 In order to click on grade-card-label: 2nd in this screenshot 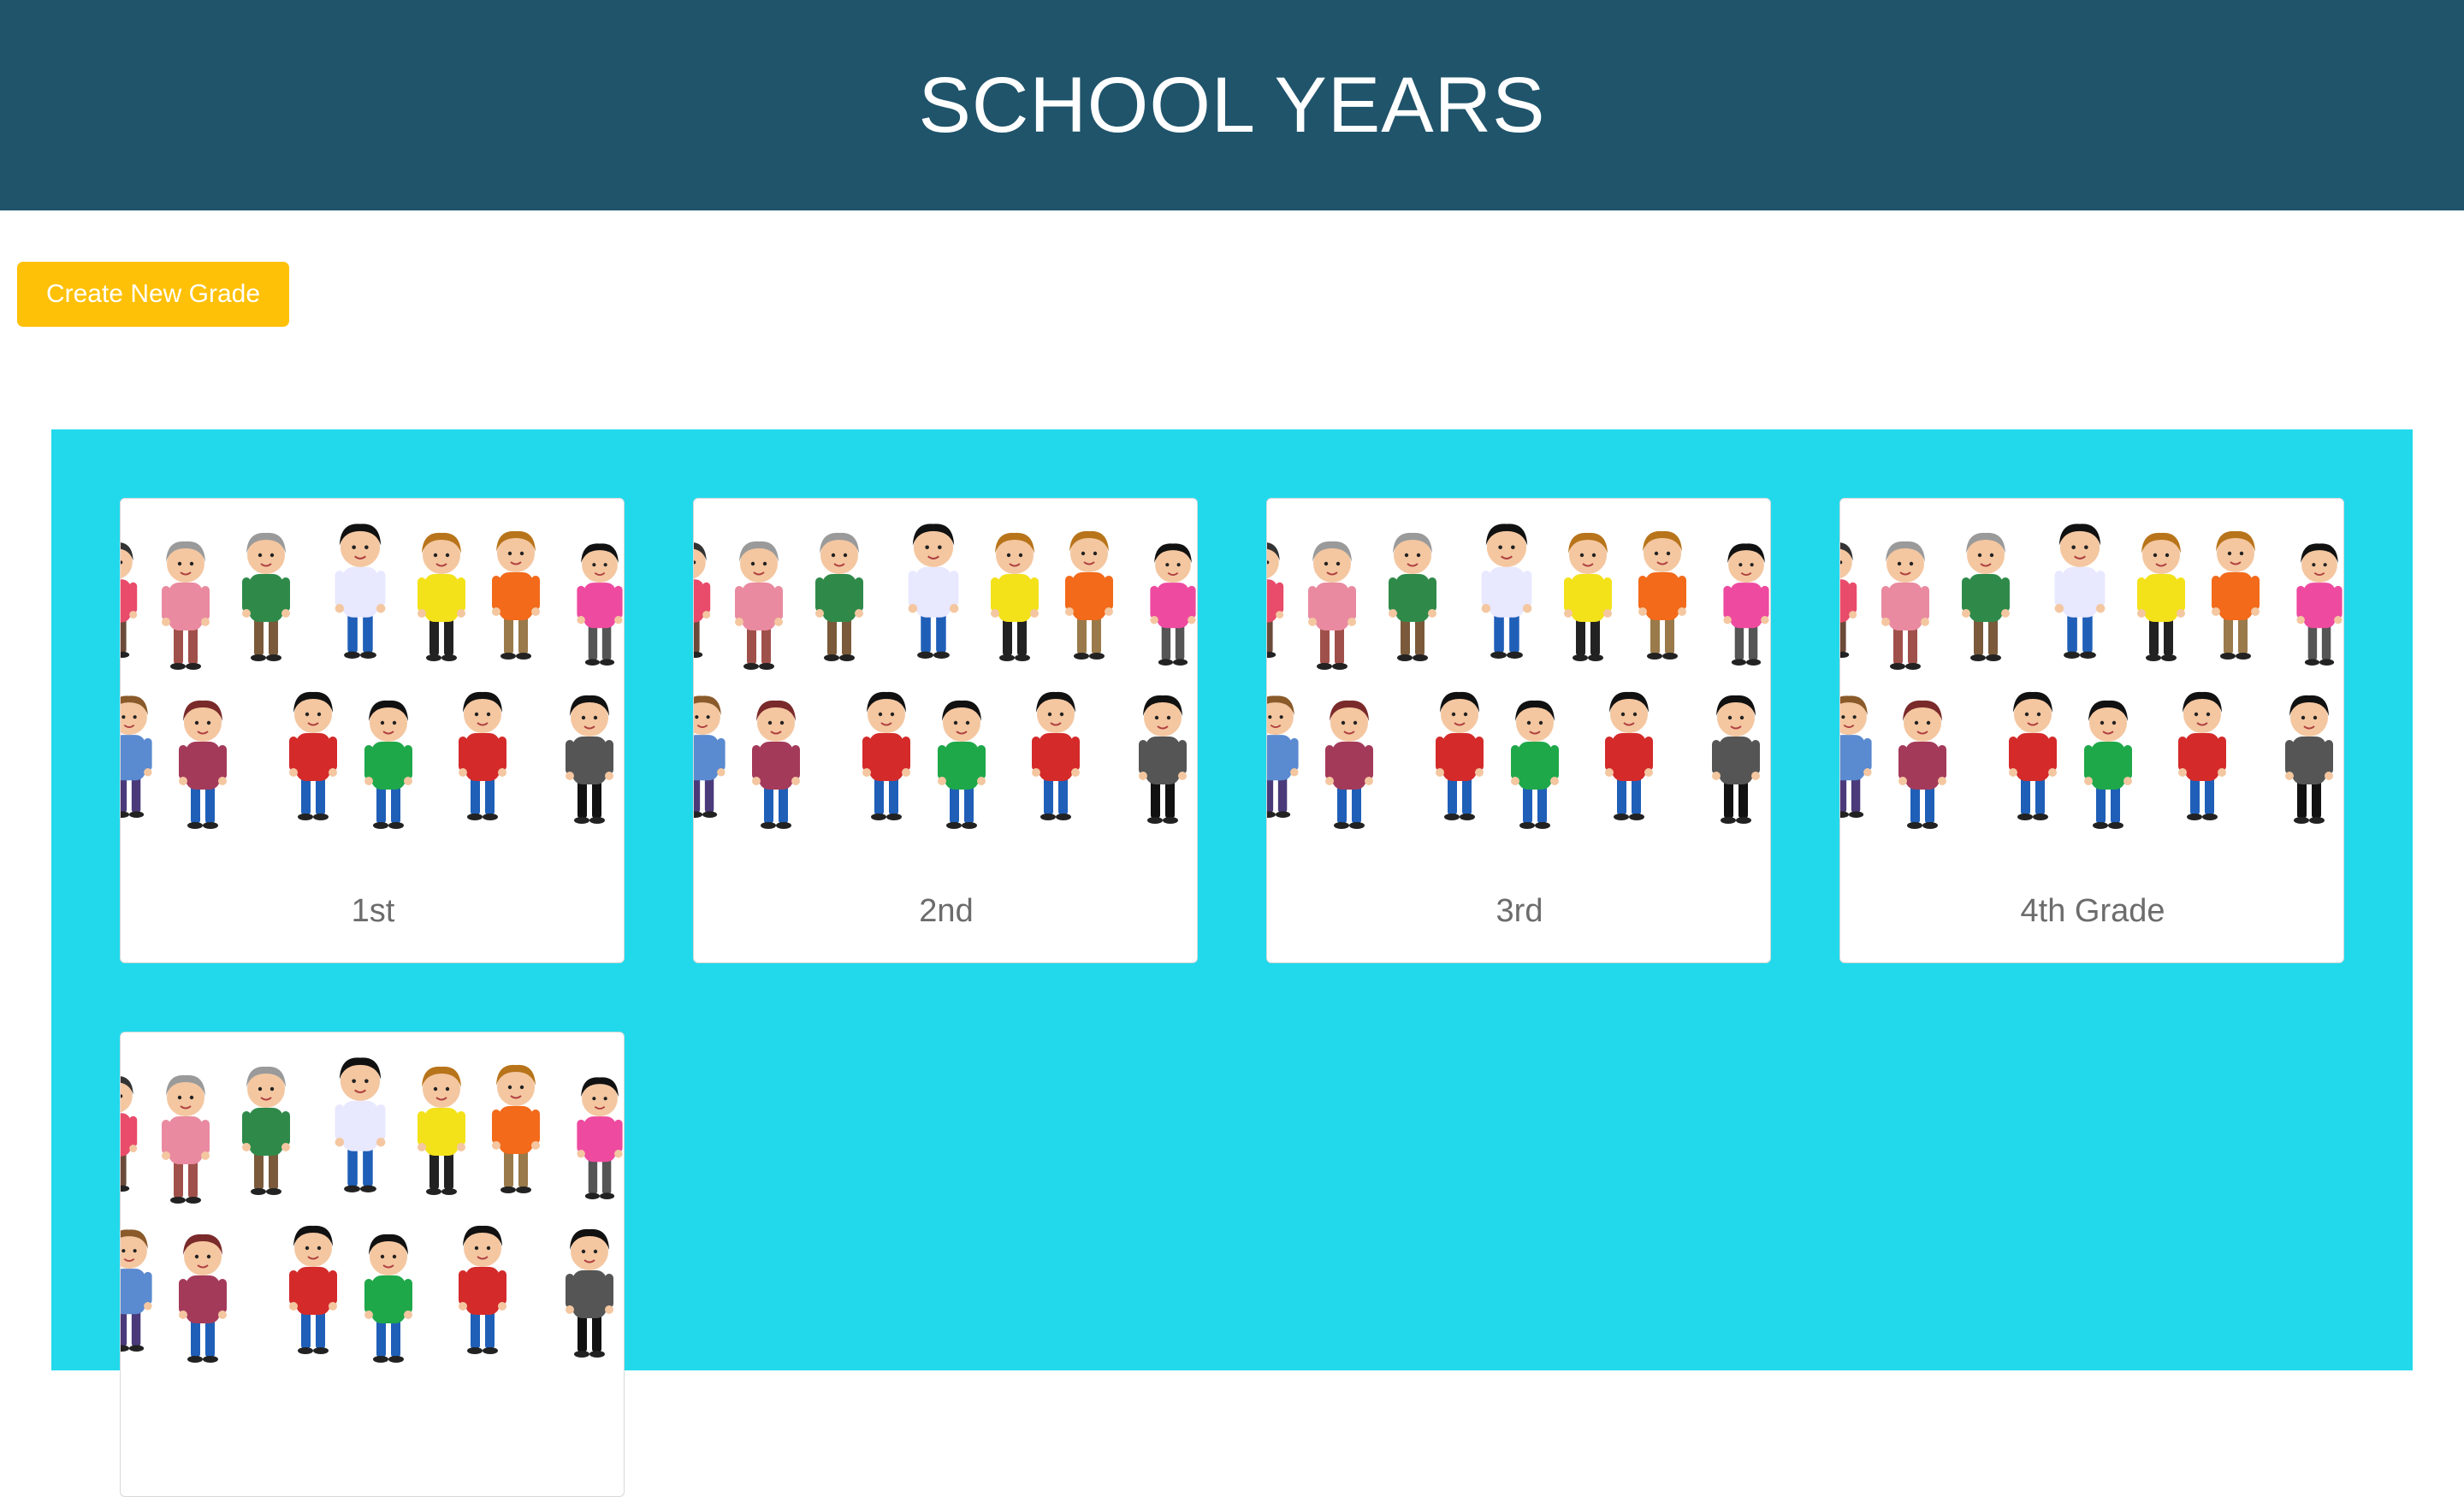, I will do `click(946, 910)`.